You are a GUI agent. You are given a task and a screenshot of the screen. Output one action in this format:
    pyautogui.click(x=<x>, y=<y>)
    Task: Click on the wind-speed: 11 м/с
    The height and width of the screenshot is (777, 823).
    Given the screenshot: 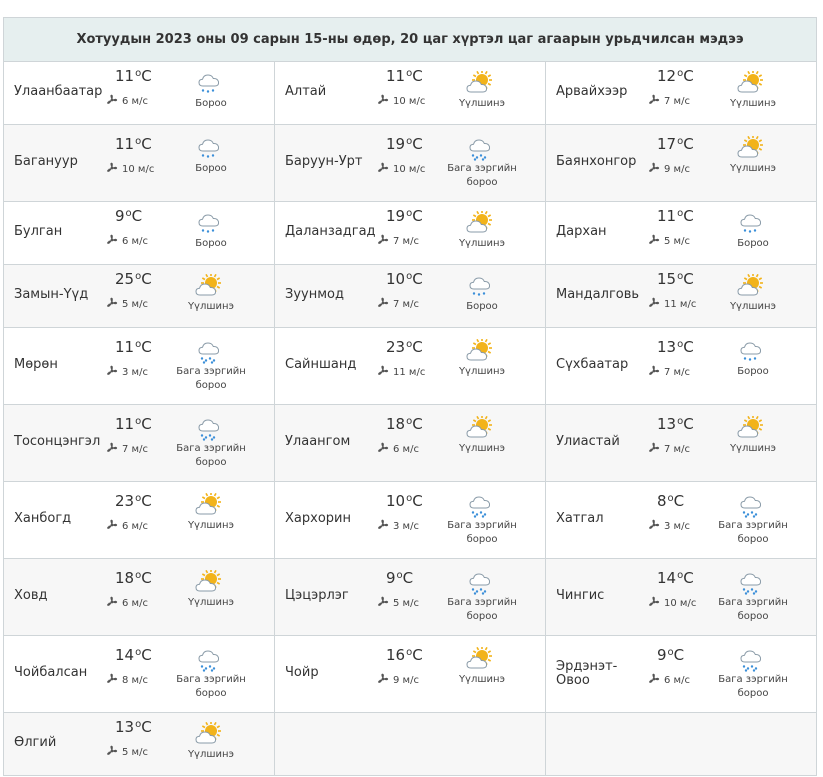 What is the action you would take?
    pyautogui.click(x=680, y=304)
    